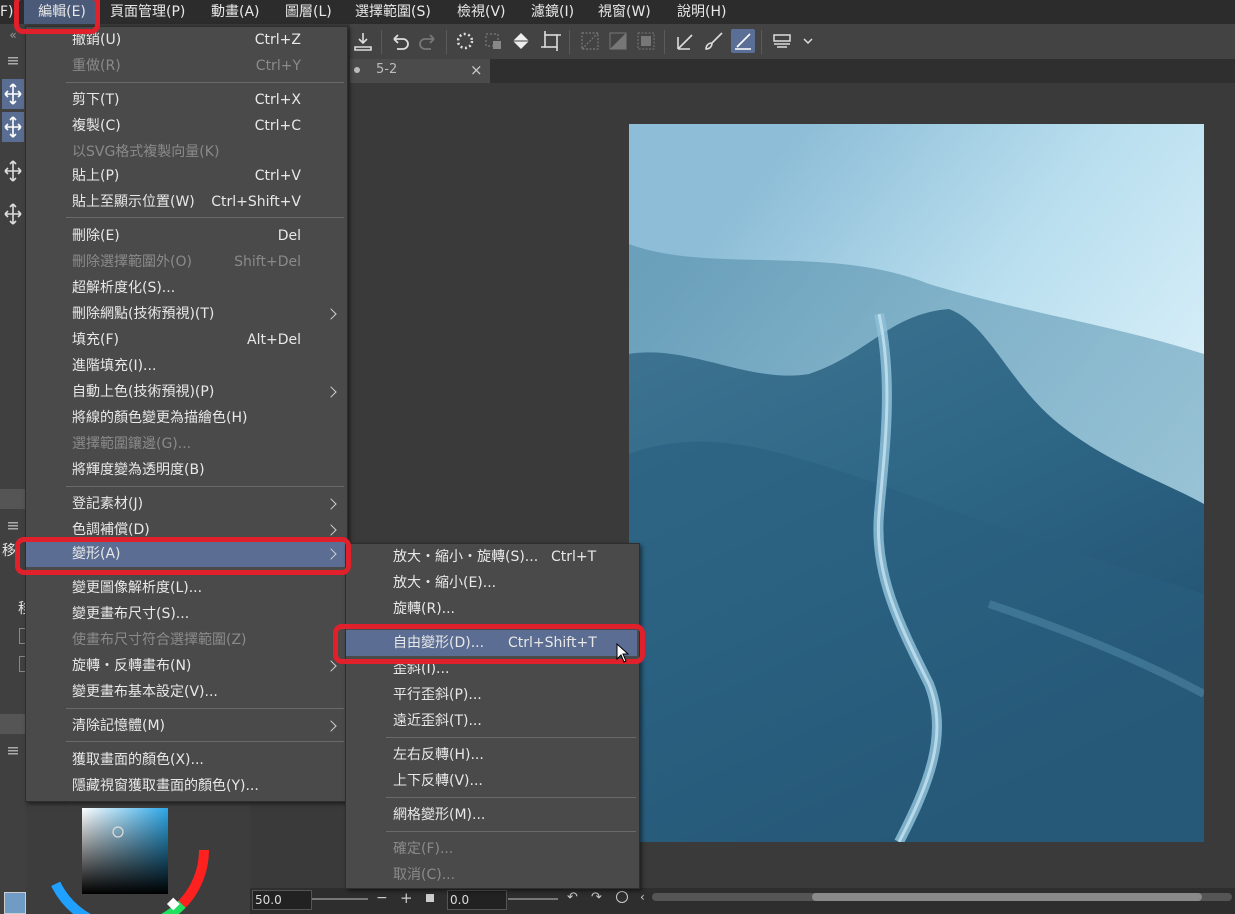  What do you see at coordinates (185, 176) in the screenshot?
I see `edit-menu-item: 貼上(P) Ctrl+V` at bounding box center [185, 176].